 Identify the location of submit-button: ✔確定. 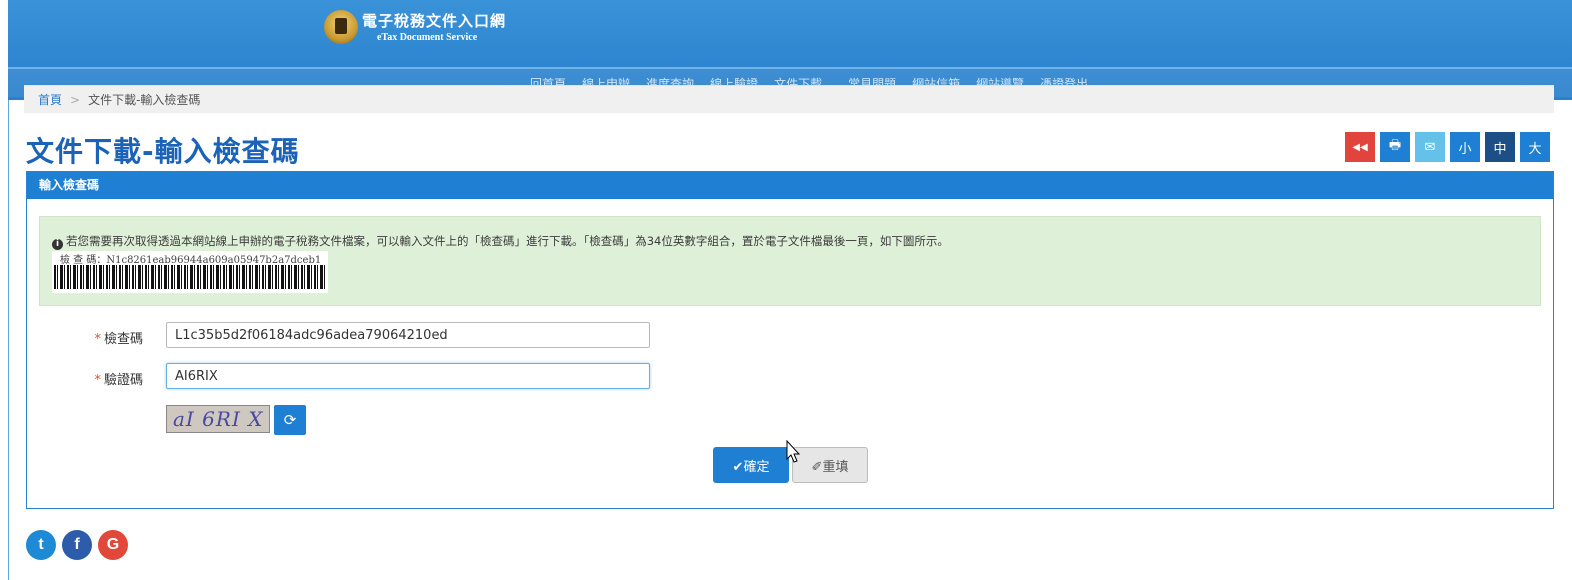
(751, 465).